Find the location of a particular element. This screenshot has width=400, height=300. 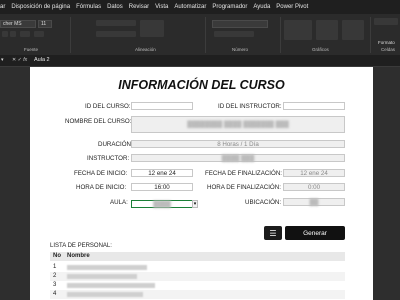

course-name-field: ████████ ████ ███████ ███ is located at coordinates (238, 124).